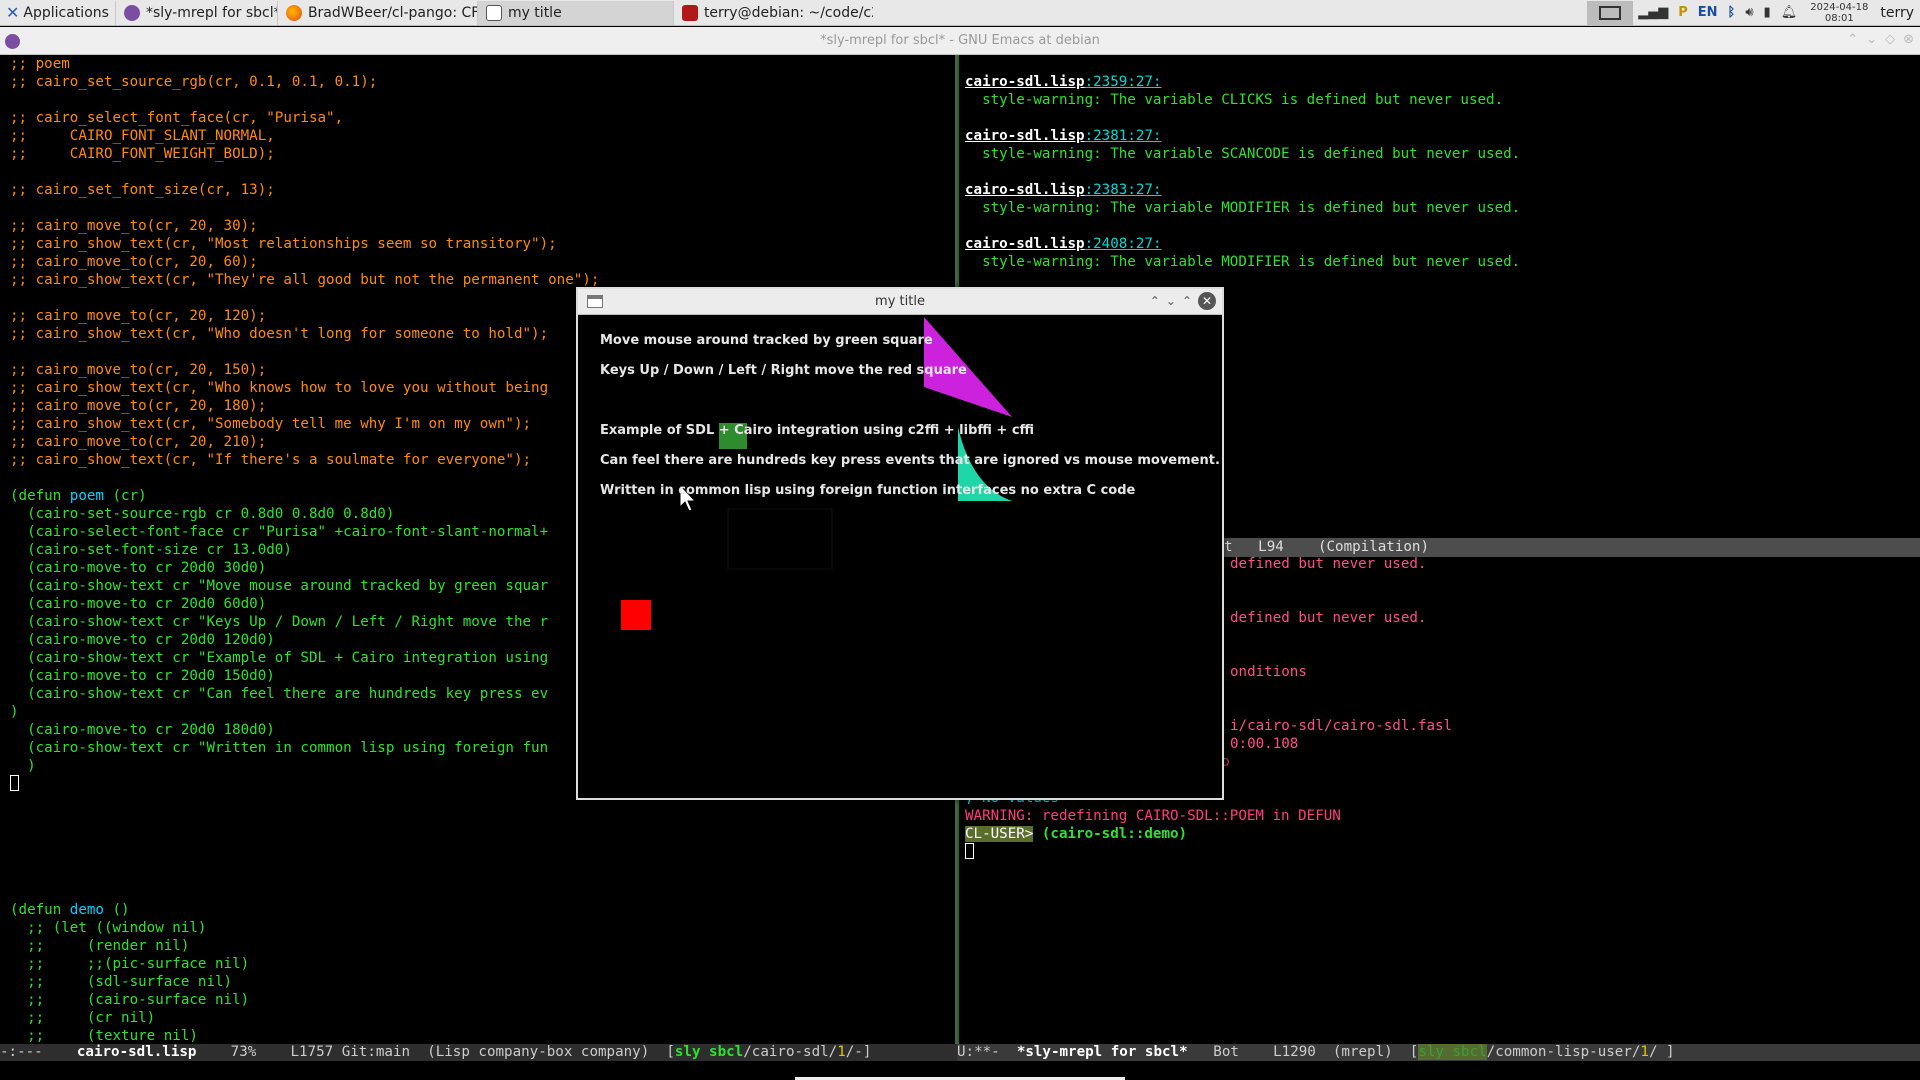  I want to click on workspace-icon, so click(1610, 12).